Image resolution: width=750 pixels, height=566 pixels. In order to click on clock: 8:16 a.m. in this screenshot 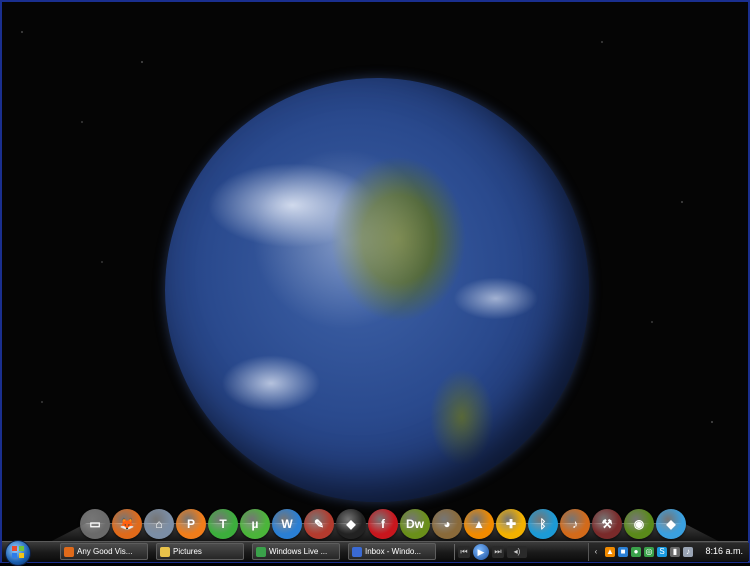, I will do `click(724, 551)`.